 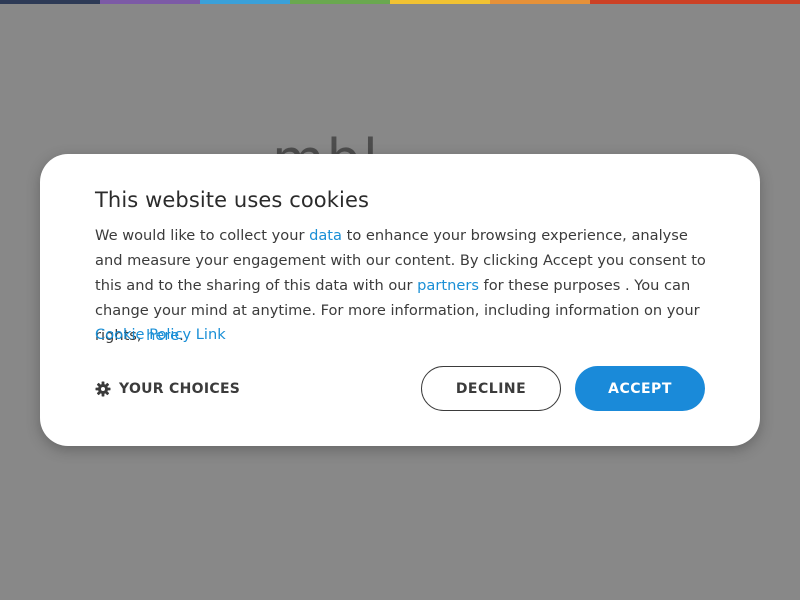 I want to click on top-color-stripe, so click(x=400, y=2).